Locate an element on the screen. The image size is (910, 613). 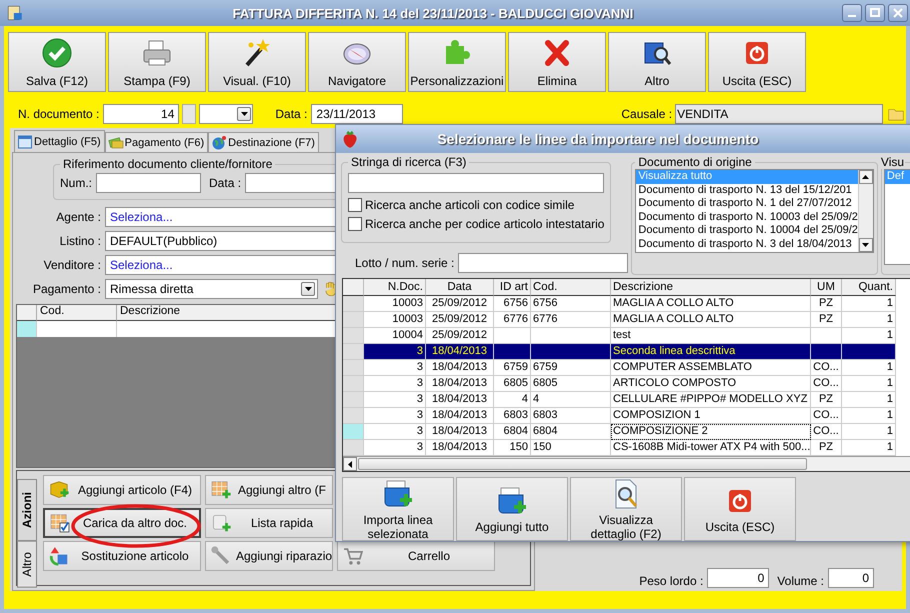
list-item: Documento di trasporto N. 1 del 27/07/2012 is located at coordinates (747, 204).